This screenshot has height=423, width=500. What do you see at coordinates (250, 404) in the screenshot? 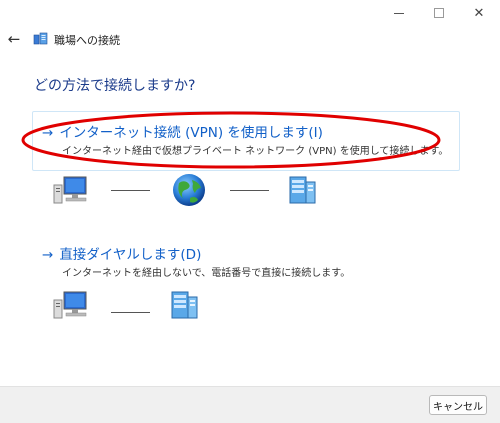
I see `footer-bar: キャンセル` at bounding box center [250, 404].